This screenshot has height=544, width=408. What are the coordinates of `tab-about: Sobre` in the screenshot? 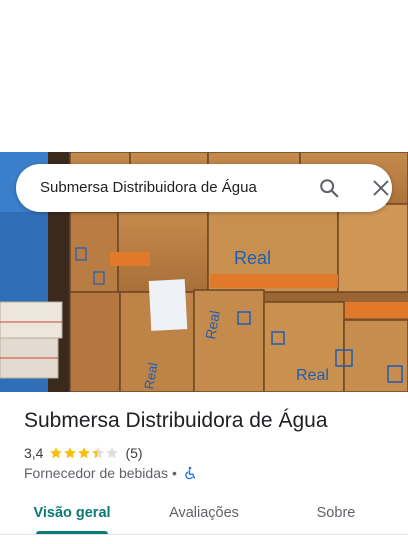 It's located at (336, 514).